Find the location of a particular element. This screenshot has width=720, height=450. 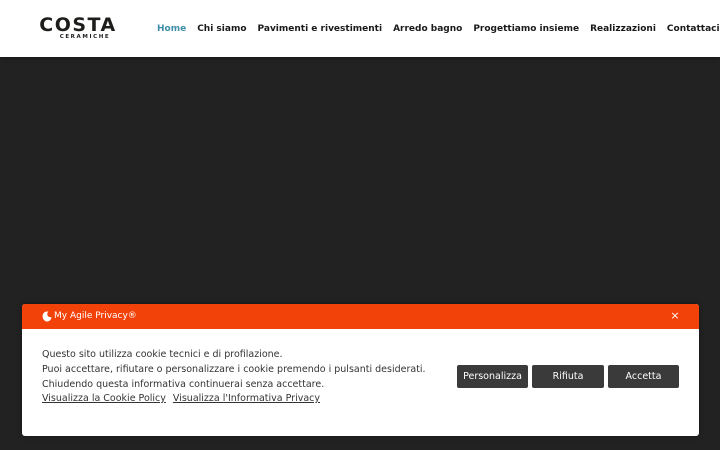

site-logo: COSTA CERAMICHE is located at coordinates (78, 29).